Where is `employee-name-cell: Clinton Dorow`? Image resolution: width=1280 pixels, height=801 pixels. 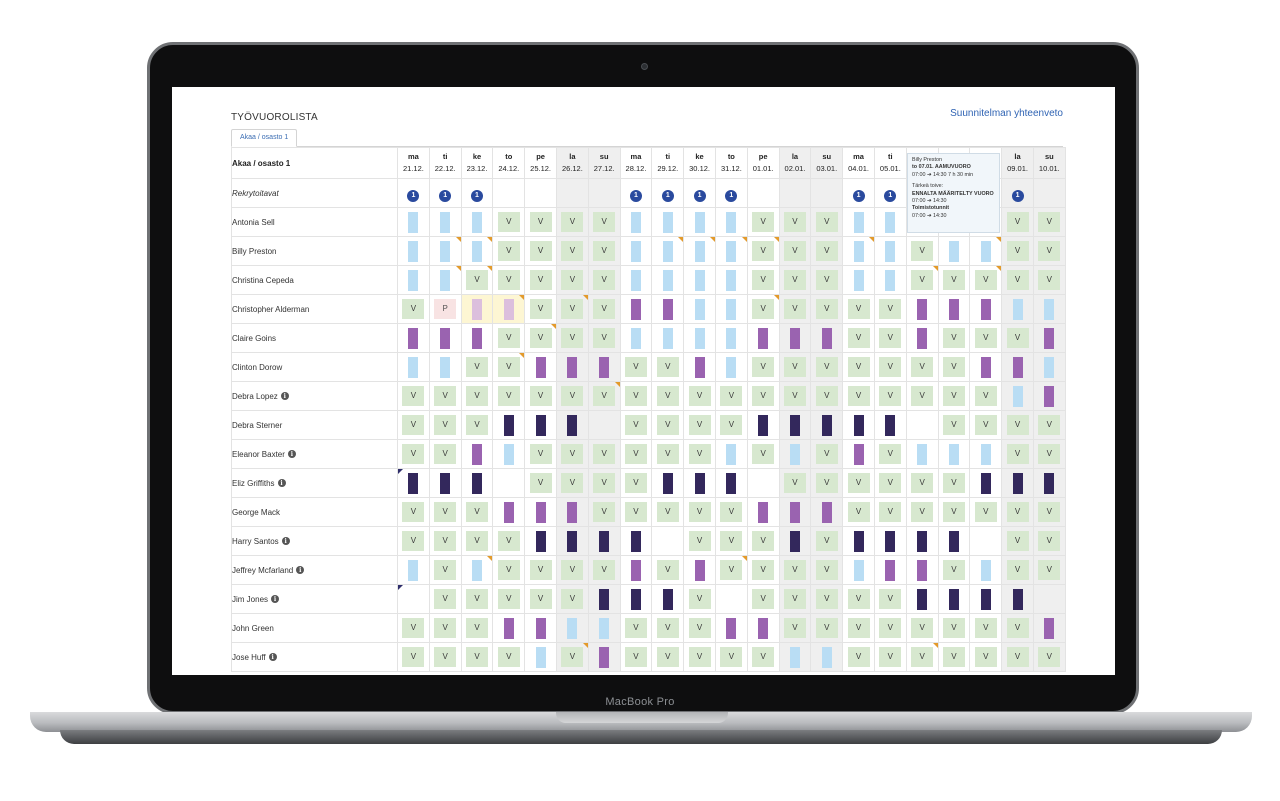
employee-name-cell: Clinton Dorow is located at coordinates (314, 367).